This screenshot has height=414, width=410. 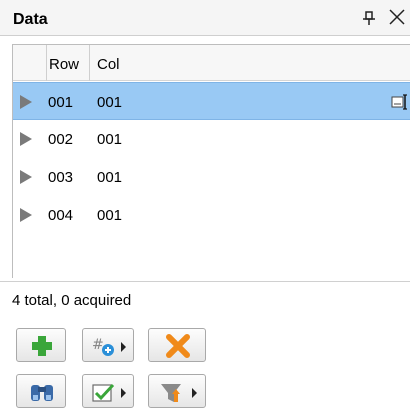 I want to click on cell-row: 003, so click(x=60, y=177).